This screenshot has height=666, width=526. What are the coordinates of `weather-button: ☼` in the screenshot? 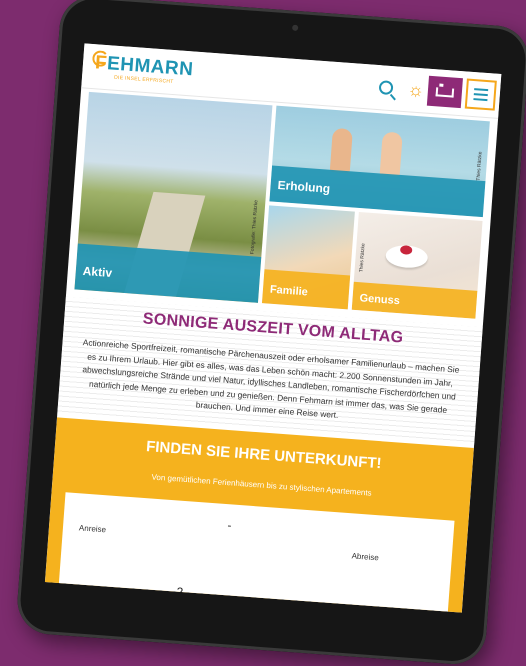 It's located at (416, 90).